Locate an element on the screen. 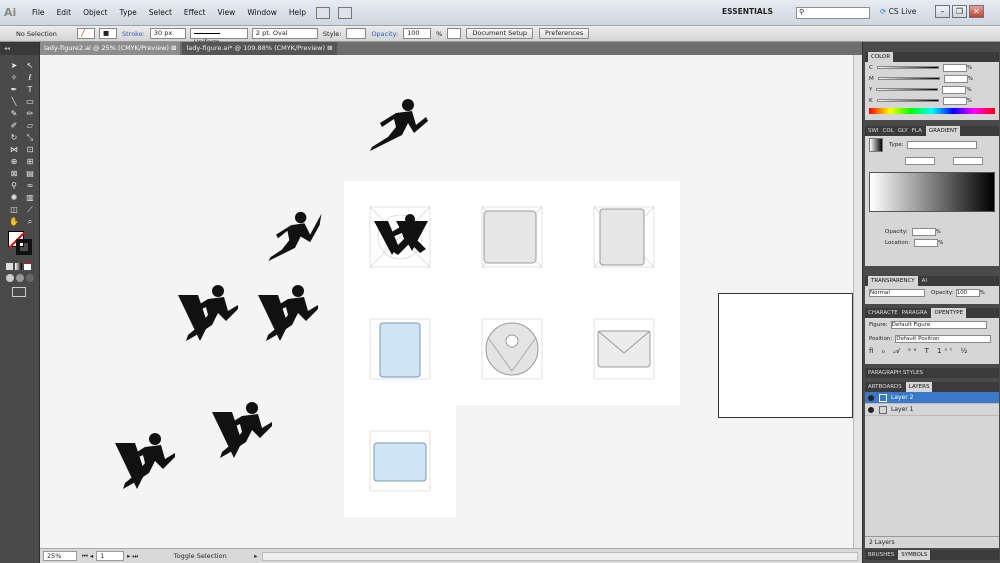 The height and width of the screenshot is (563, 1000). tab-flattener: FLA is located at coordinates (917, 131).